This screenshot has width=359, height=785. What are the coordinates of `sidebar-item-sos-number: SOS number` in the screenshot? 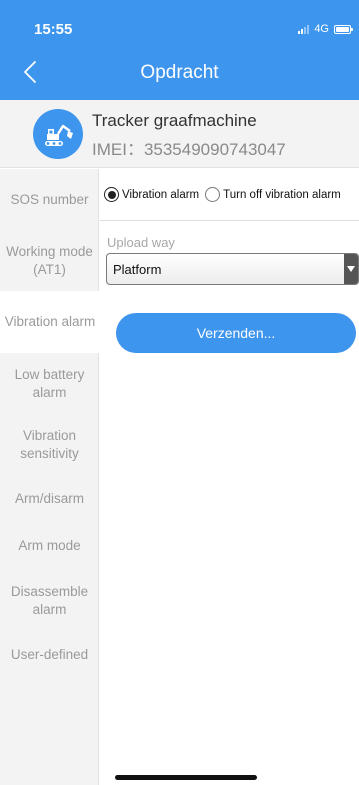 It's located at (49, 199).